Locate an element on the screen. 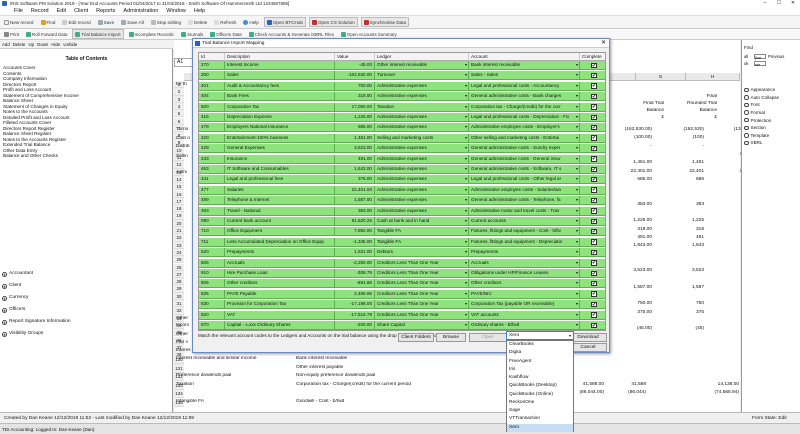 The image size is (800, 434). menu-window: Window is located at coordinates (176, 11).